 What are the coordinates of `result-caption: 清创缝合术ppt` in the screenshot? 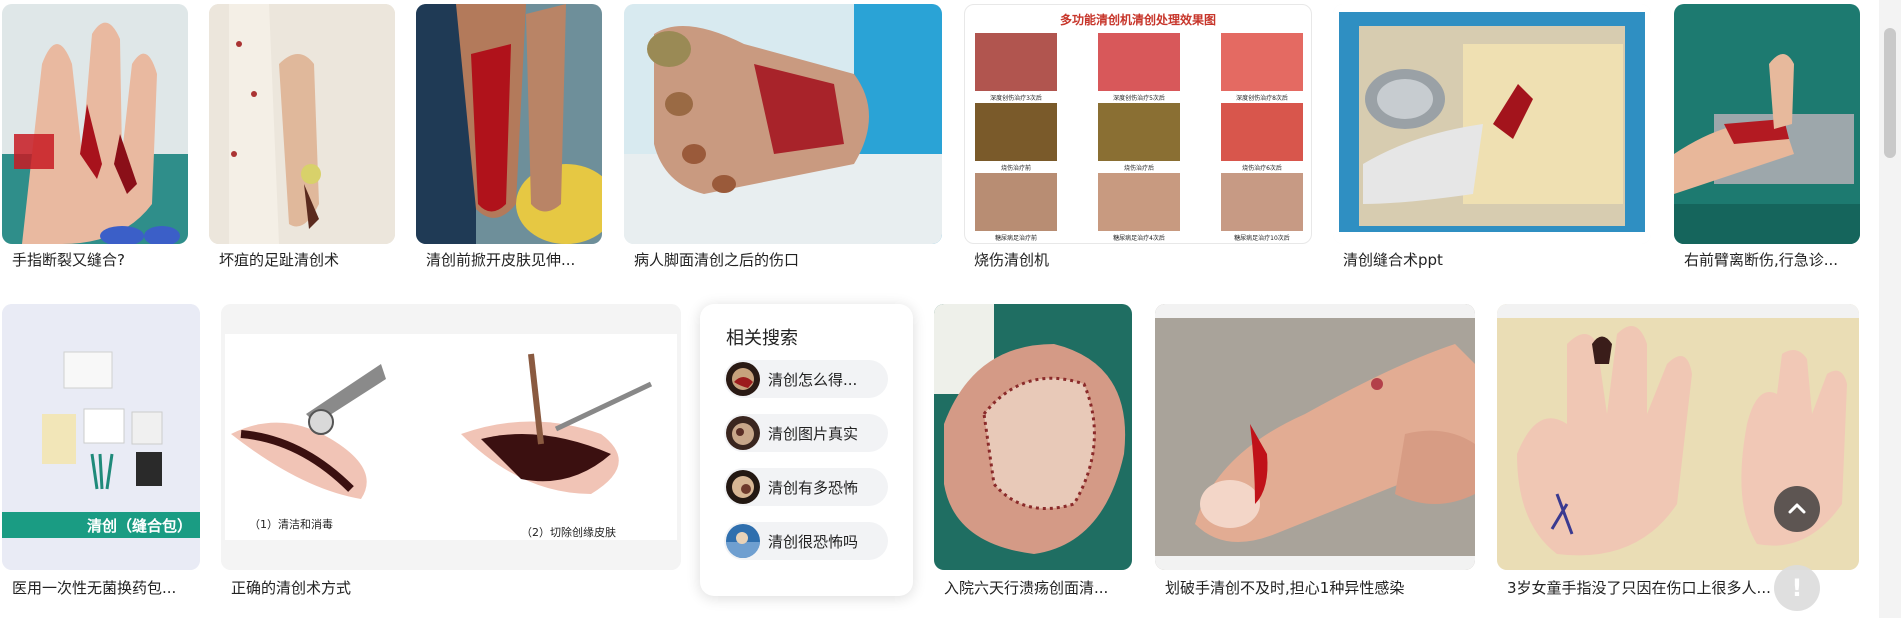 It's located at (1494, 260).